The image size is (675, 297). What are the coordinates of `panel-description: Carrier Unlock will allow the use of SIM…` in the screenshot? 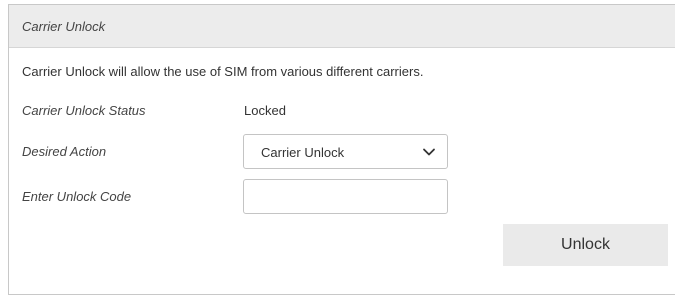 It's located at (223, 71).